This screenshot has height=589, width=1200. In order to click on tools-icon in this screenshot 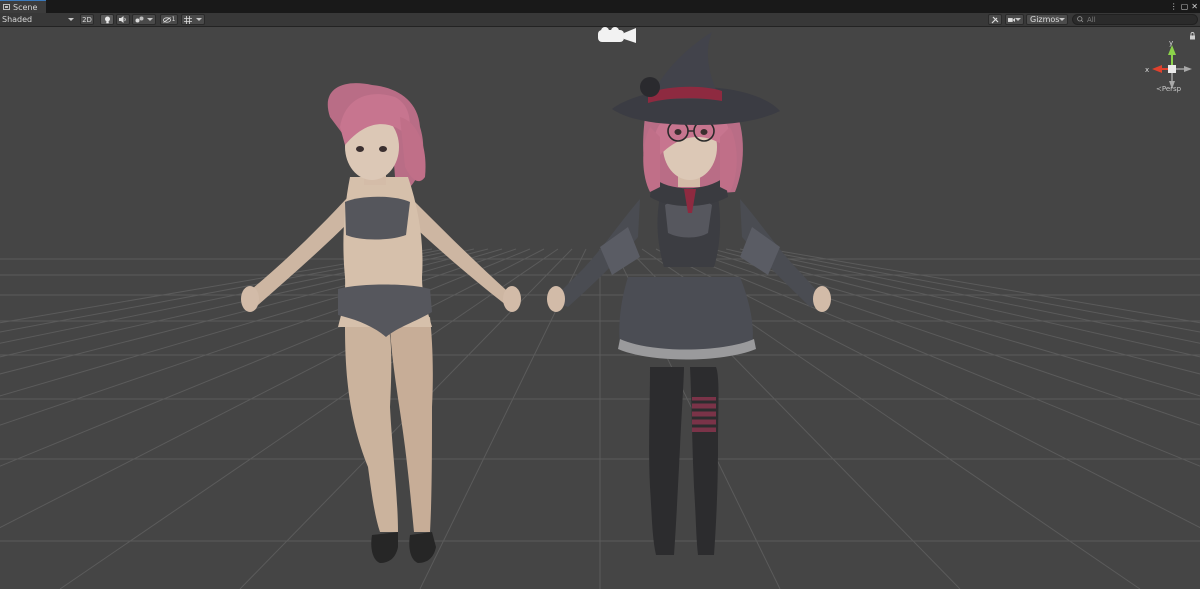, I will do `click(995, 19)`.